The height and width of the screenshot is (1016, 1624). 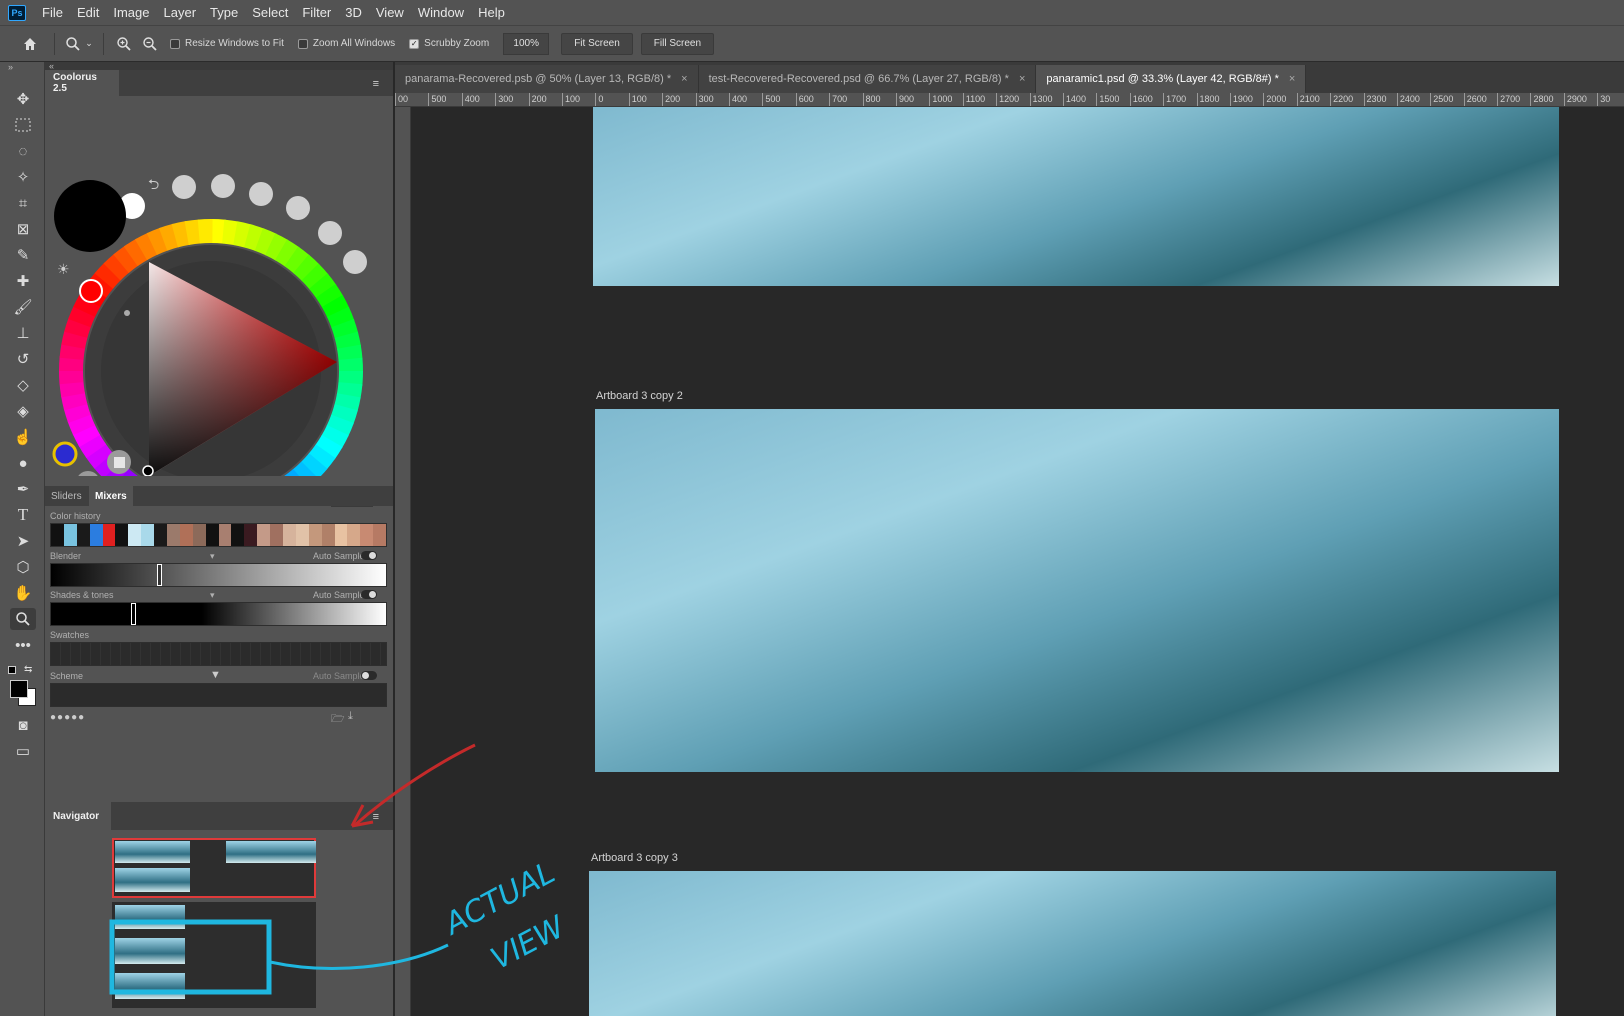 What do you see at coordinates (1292, 79) in the screenshot?
I see `close-icon: ×` at bounding box center [1292, 79].